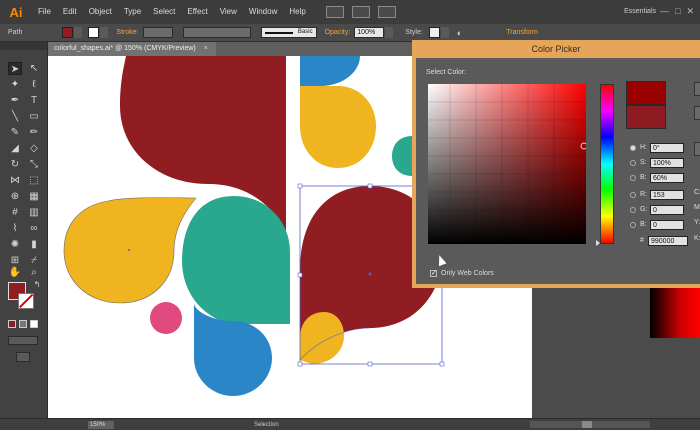  I want to click on blob-brush-tool-icon: ◢, so click(15, 148).